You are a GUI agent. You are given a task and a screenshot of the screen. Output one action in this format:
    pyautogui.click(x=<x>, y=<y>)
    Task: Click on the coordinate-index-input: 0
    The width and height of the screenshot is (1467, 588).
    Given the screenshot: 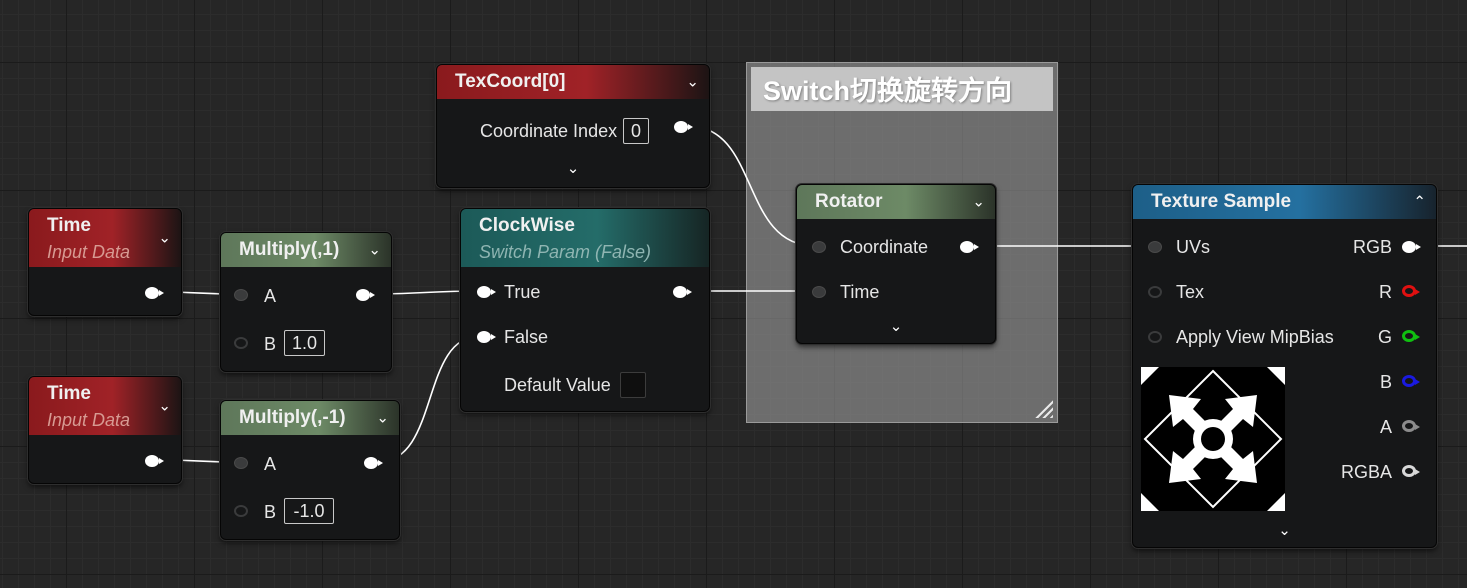 What is the action you would take?
    pyautogui.click(x=636, y=131)
    